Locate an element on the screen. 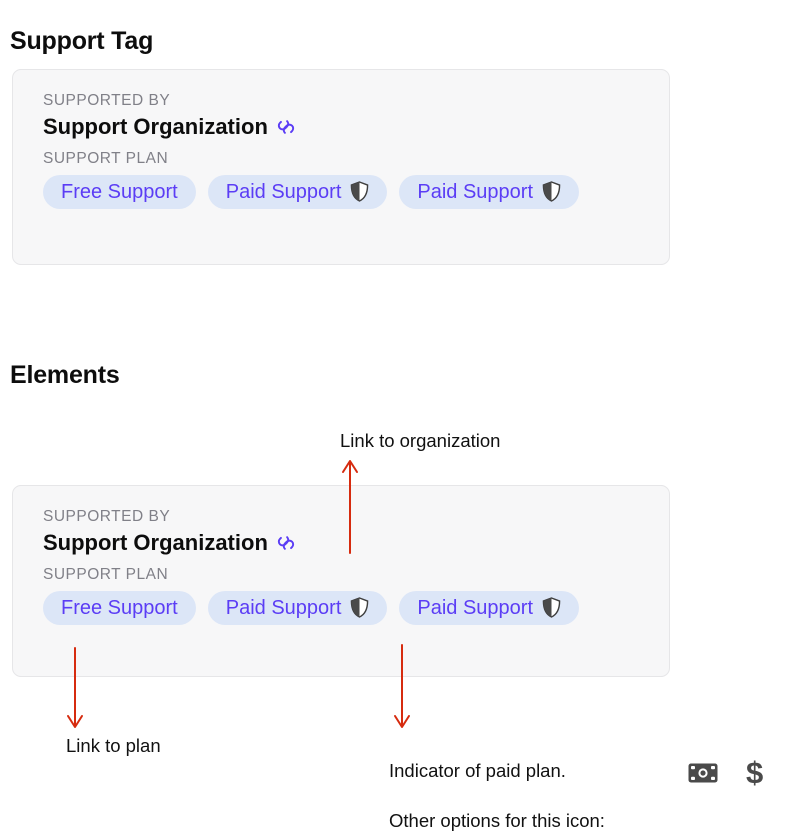 Image resolution: width=796 pixels, height=833 pixels. annotation-link-to-plan: Link to plan is located at coordinates (113, 745).